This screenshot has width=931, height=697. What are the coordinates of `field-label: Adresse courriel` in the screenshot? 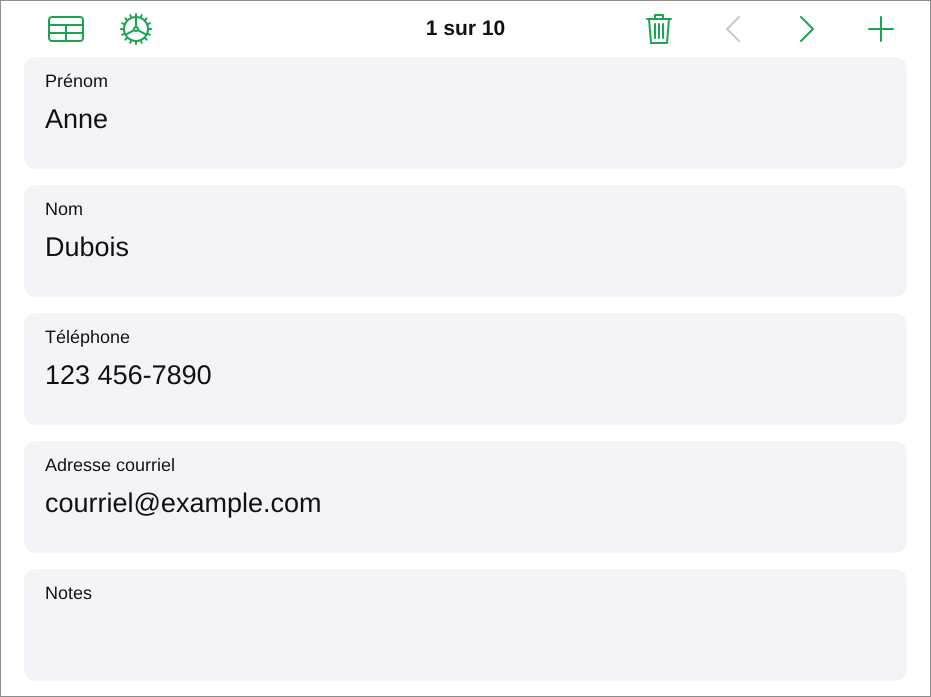 It's located at (110, 465).